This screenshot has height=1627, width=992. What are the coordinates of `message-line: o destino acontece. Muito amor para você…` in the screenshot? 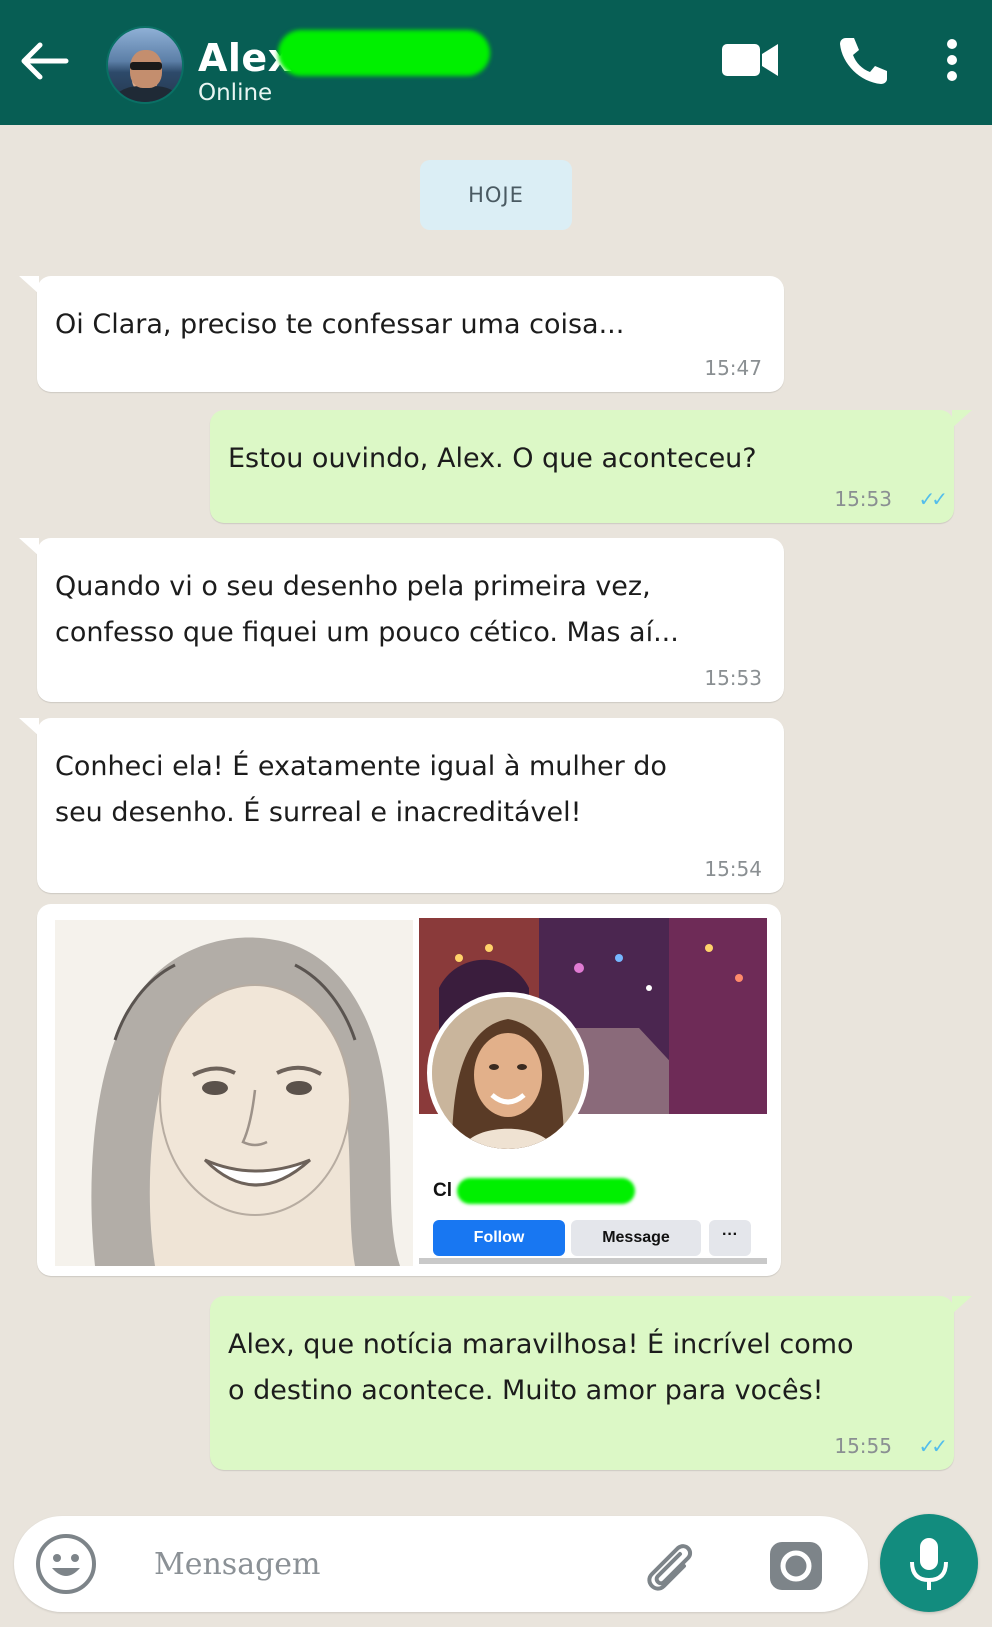 It's located at (526, 1390).